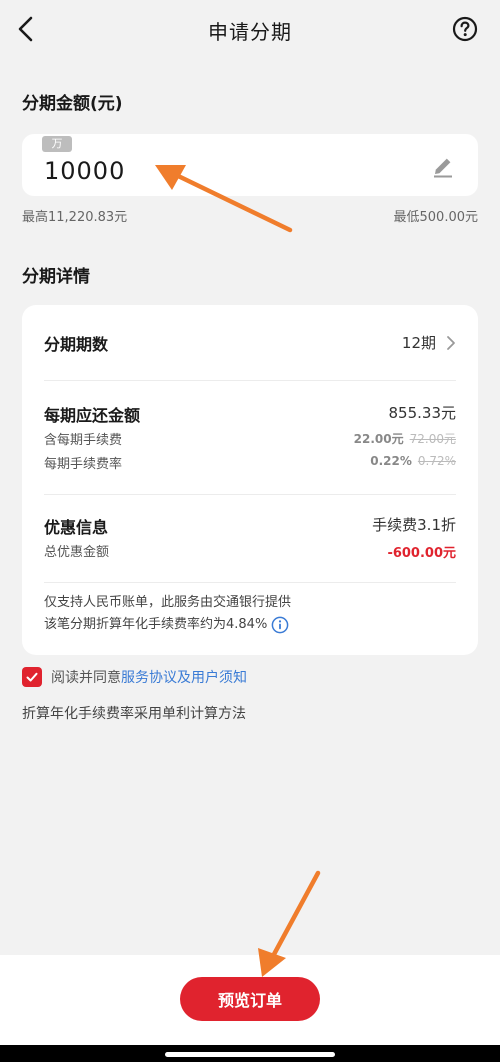 The width and height of the screenshot is (500, 1062). I want to click on checkmark-icon, so click(32, 677).